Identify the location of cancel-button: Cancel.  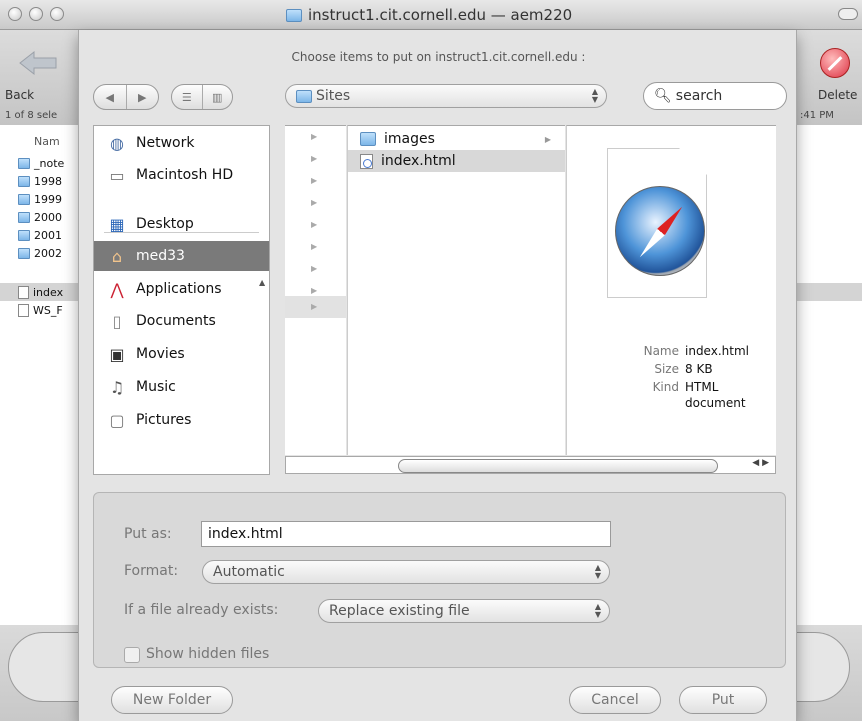
(615, 700).